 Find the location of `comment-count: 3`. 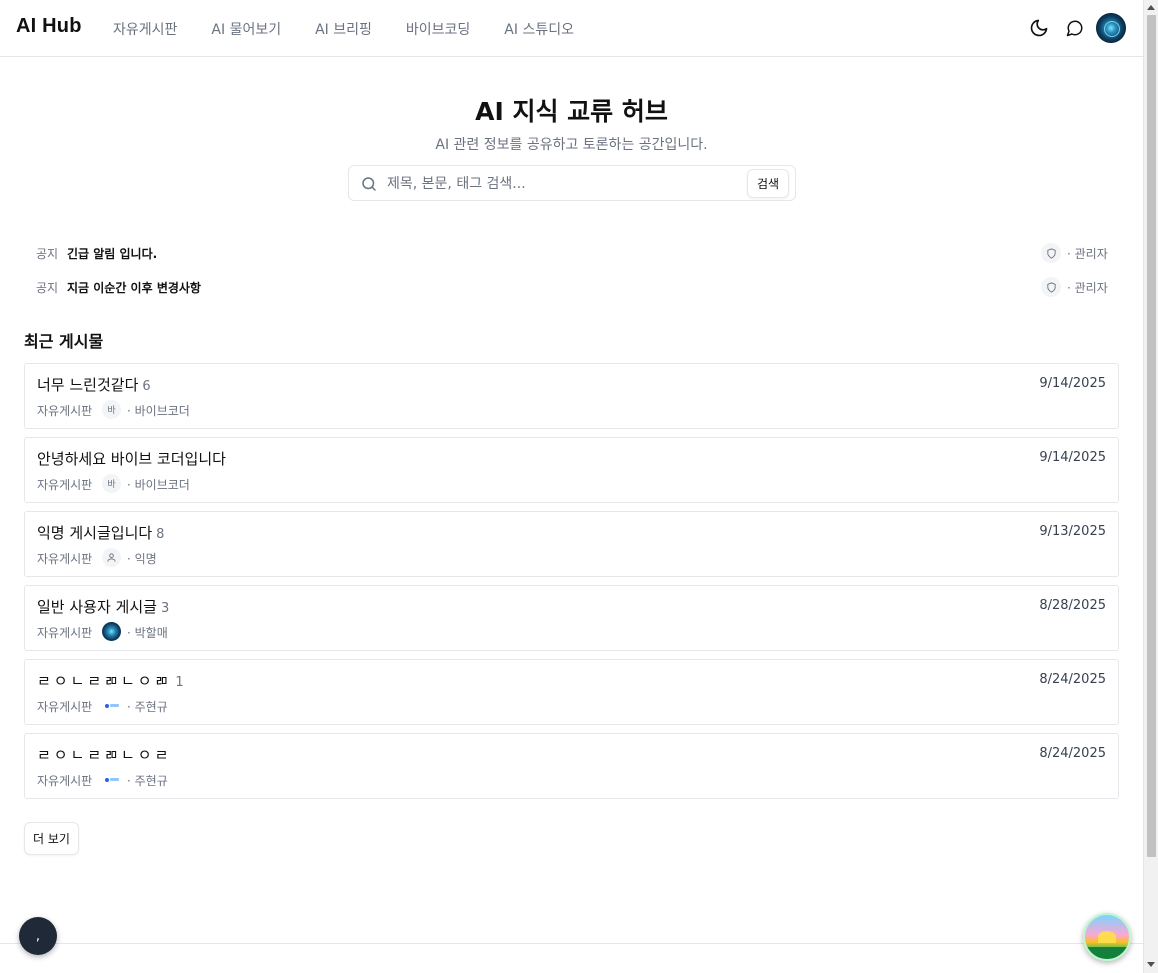

comment-count: 3 is located at coordinates (165, 608).